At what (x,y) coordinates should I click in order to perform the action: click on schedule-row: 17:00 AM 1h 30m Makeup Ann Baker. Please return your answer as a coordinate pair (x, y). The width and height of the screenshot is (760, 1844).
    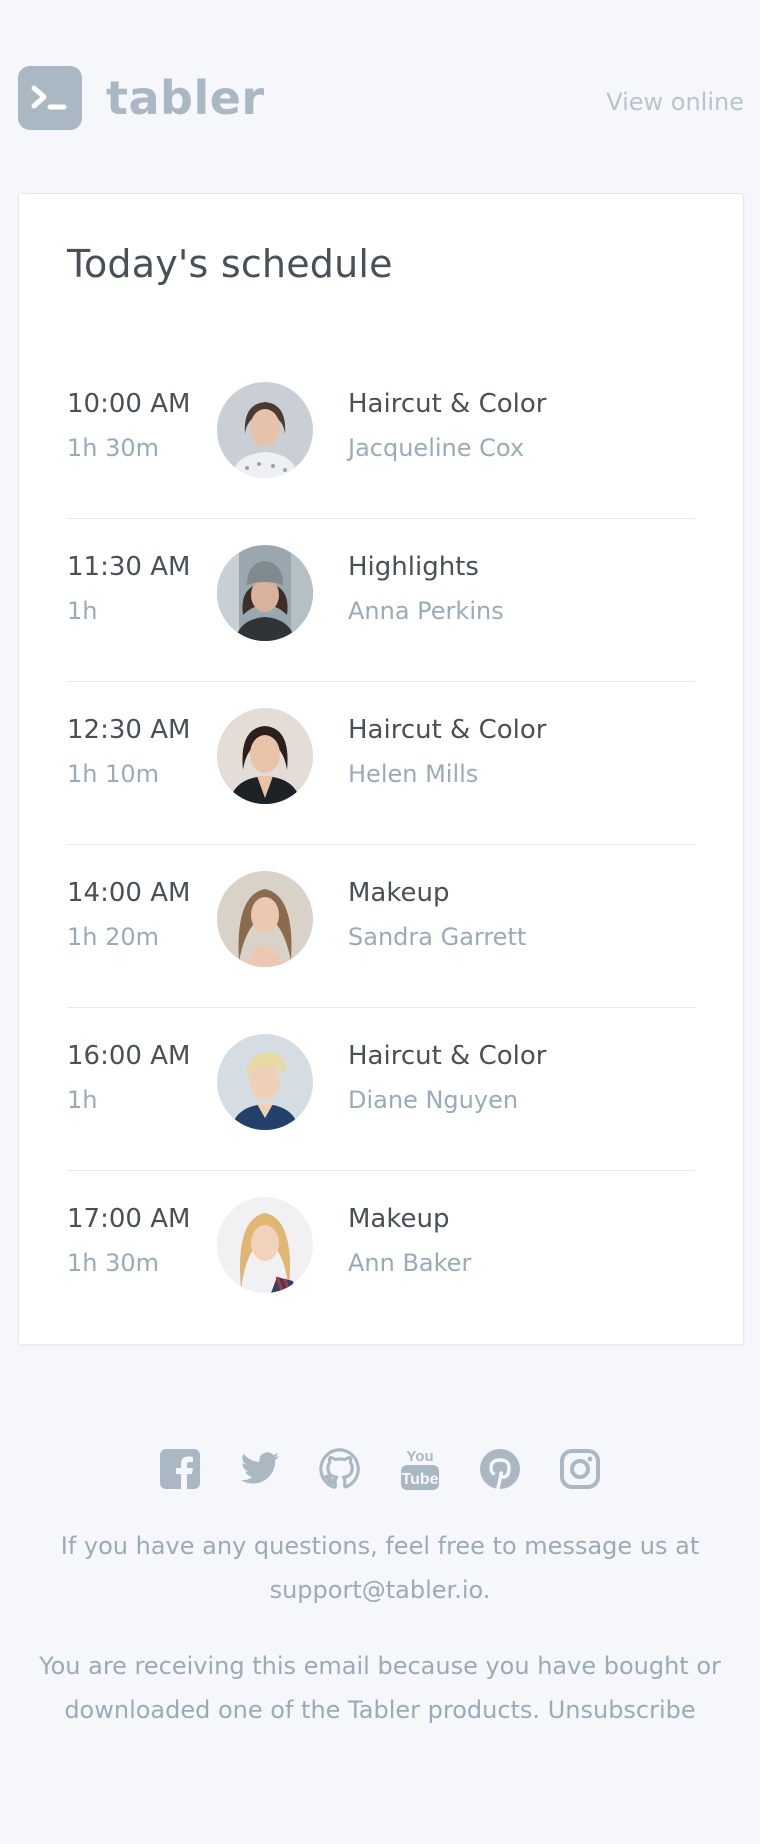
    Looking at the image, I should click on (381, 1252).